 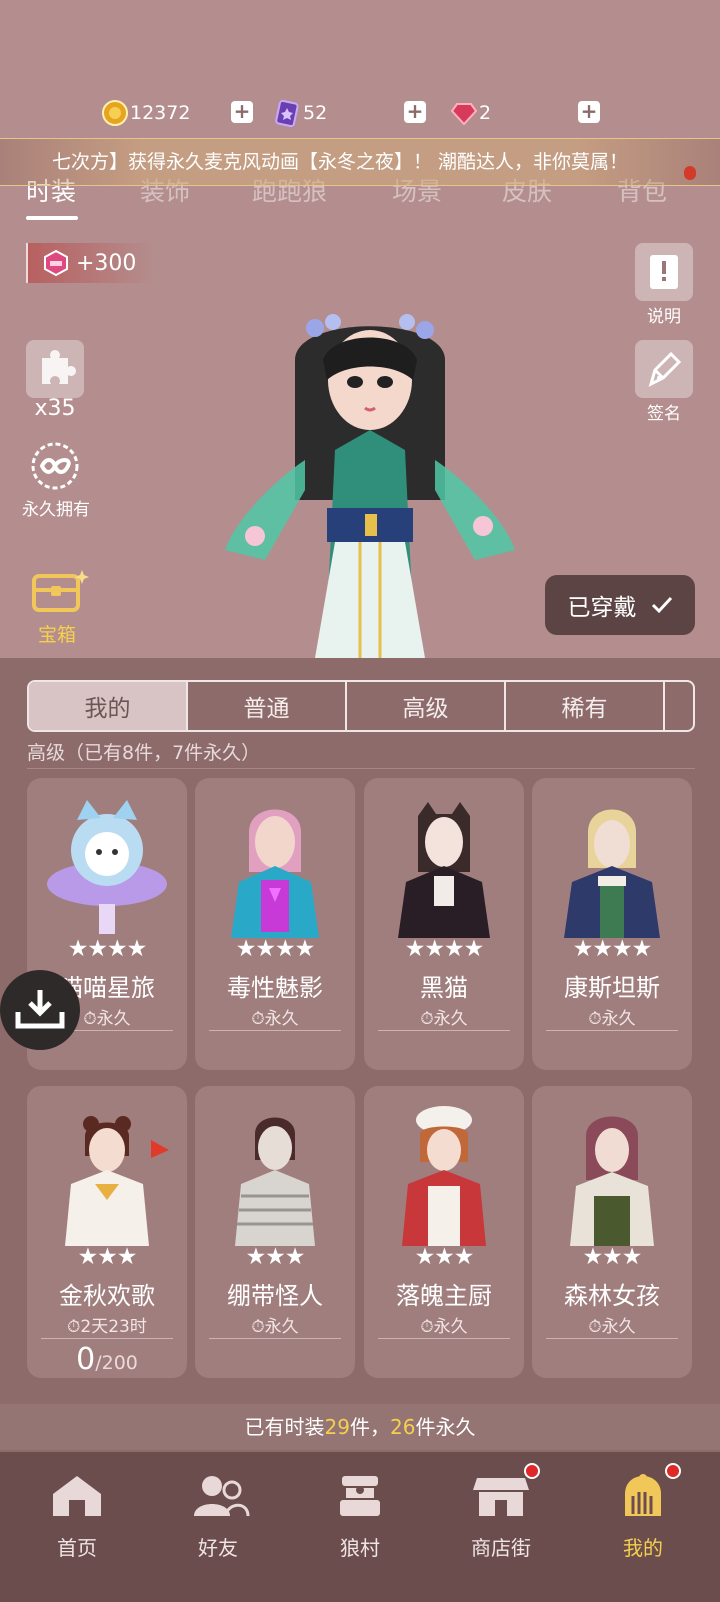 I want to click on info-button, so click(x=664, y=272).